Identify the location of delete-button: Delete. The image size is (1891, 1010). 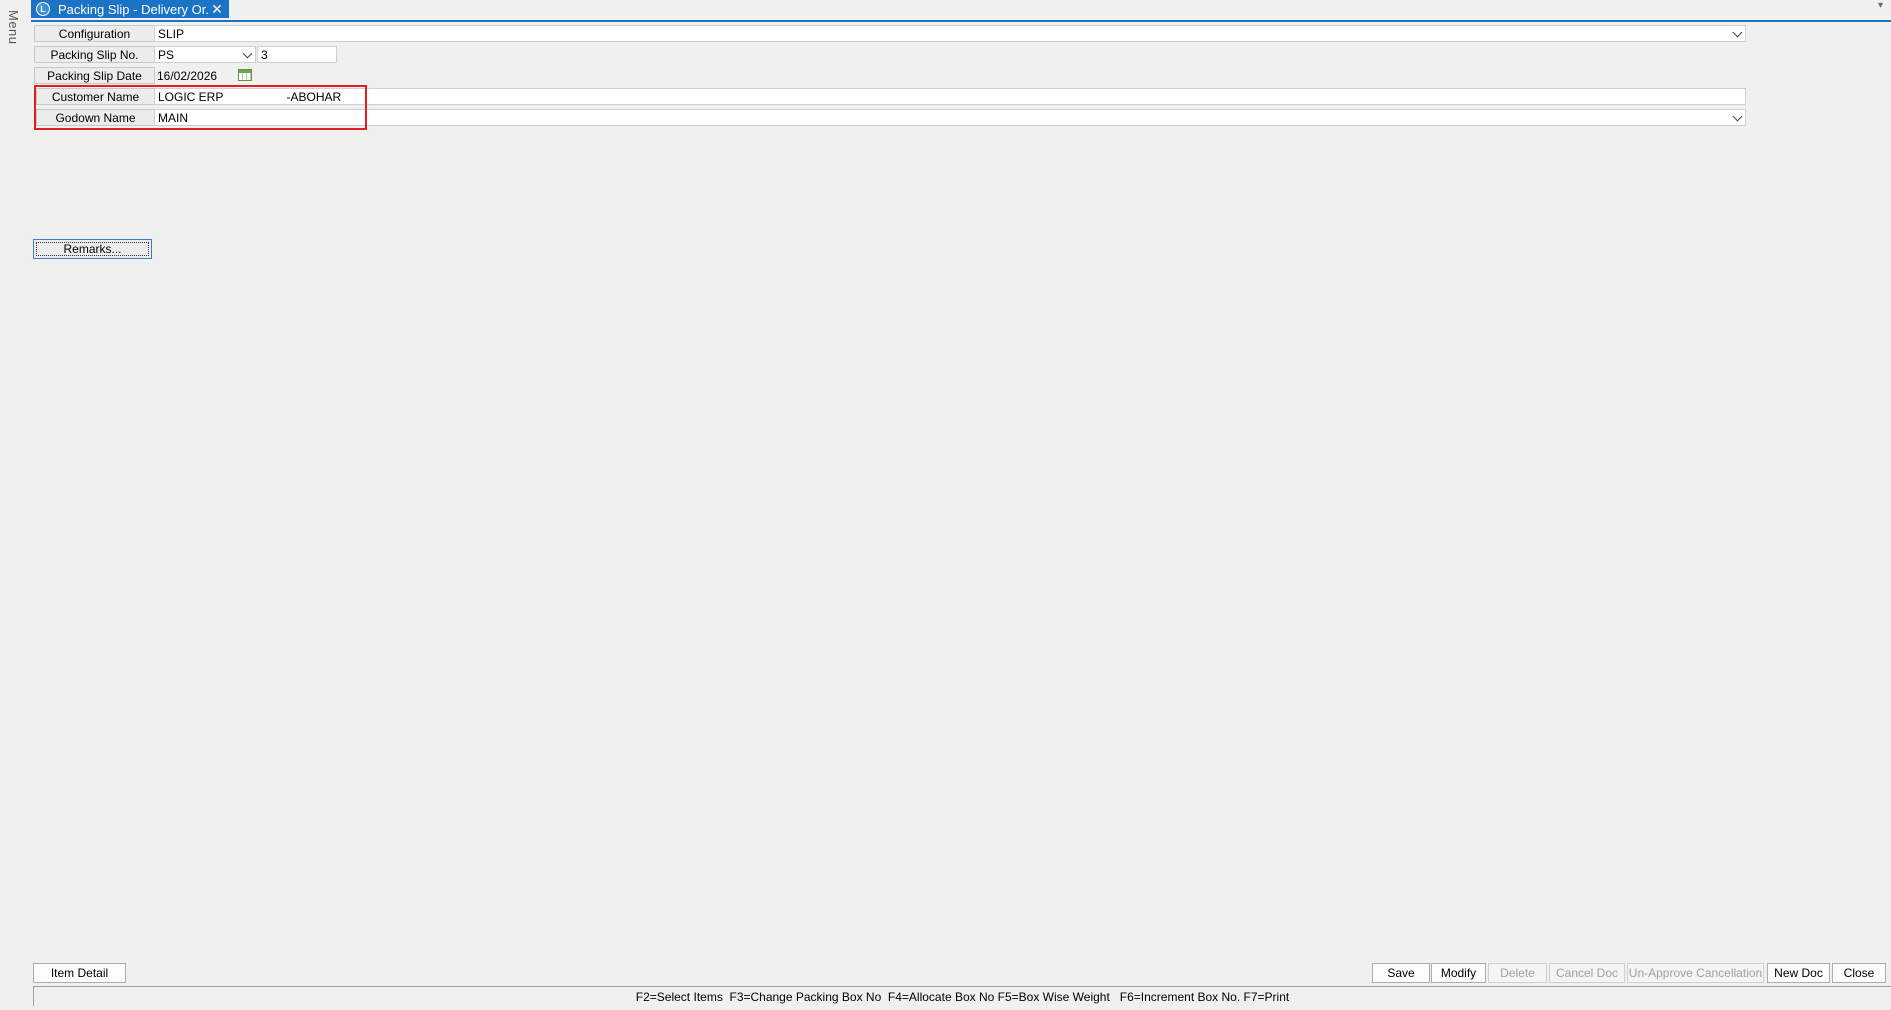
(1517, 973).